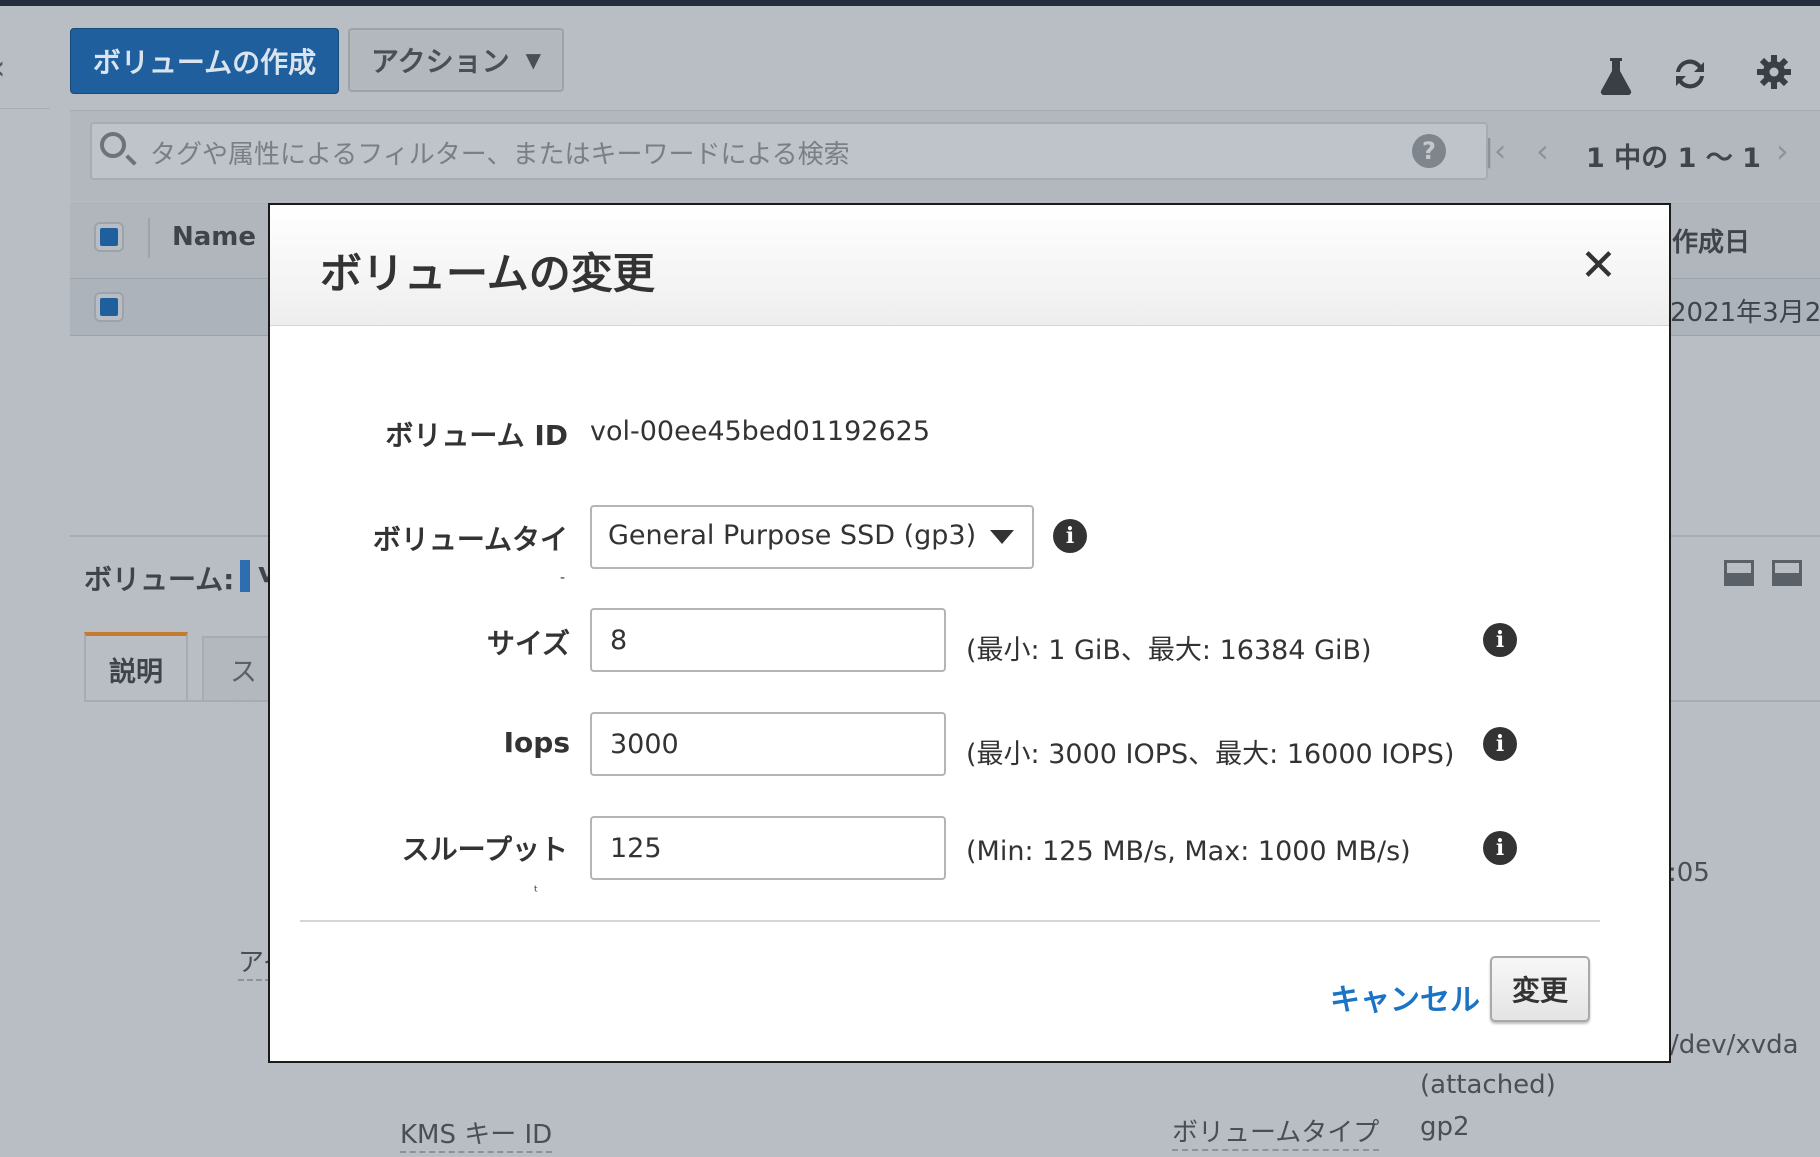  What do you see at coordinates (476, 435) in the screenshot?
I see `volume-id-label: ボリューム ID` at bounding box center [476, 435].